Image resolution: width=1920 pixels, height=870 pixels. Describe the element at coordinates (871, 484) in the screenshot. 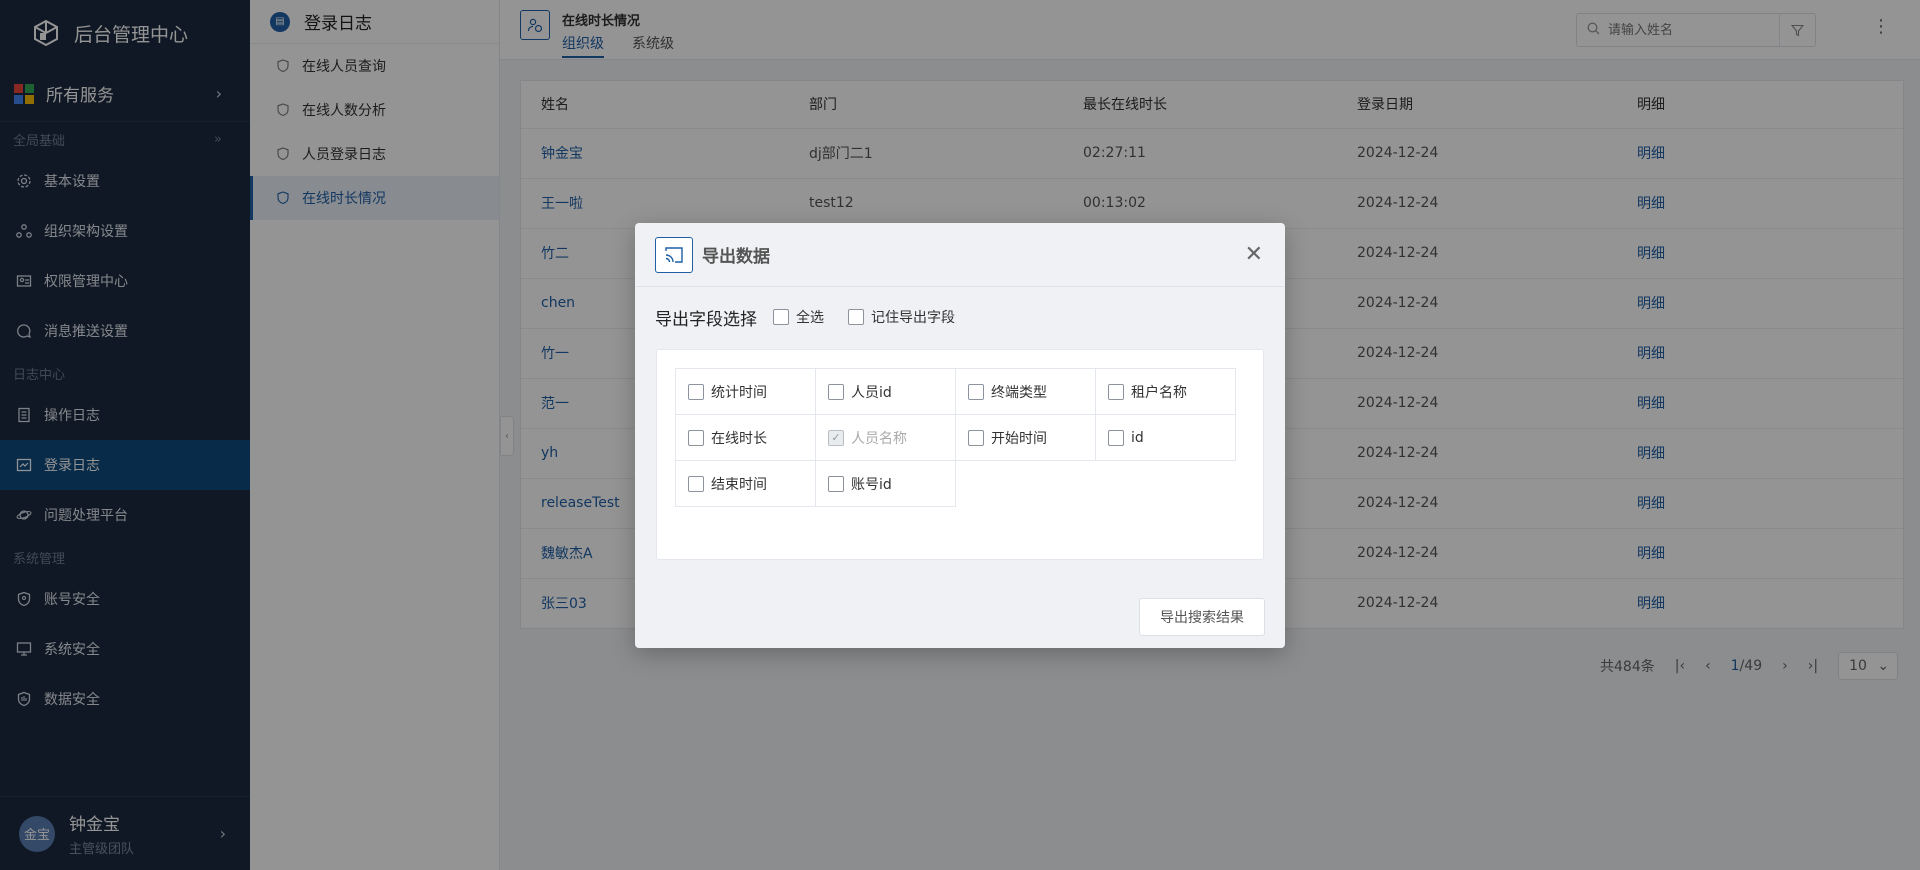

I see `field-label: 账号id` at that location.